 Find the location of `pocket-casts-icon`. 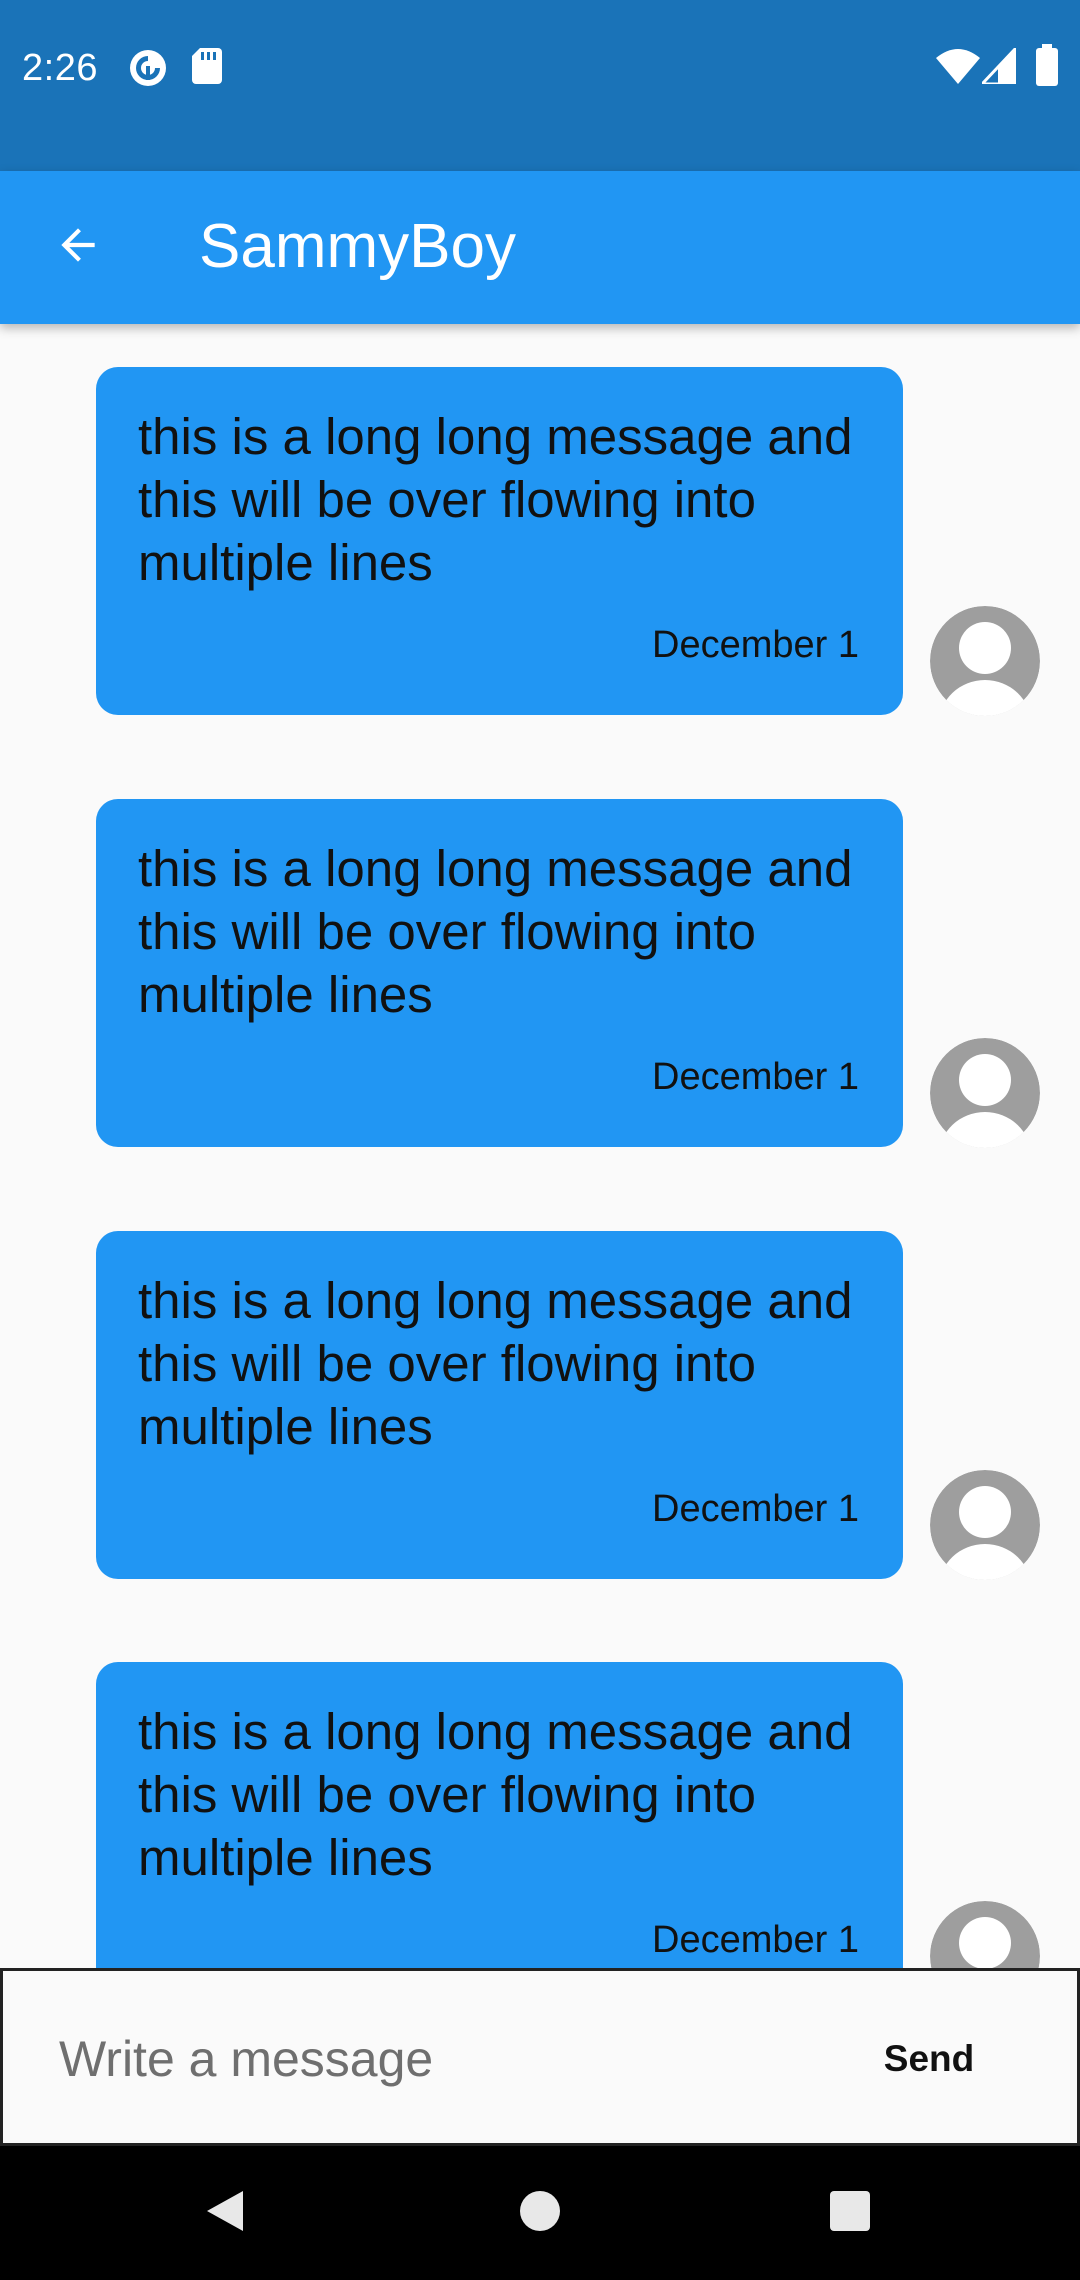

pocket-casts-icon is located at coordinates (148, 68).